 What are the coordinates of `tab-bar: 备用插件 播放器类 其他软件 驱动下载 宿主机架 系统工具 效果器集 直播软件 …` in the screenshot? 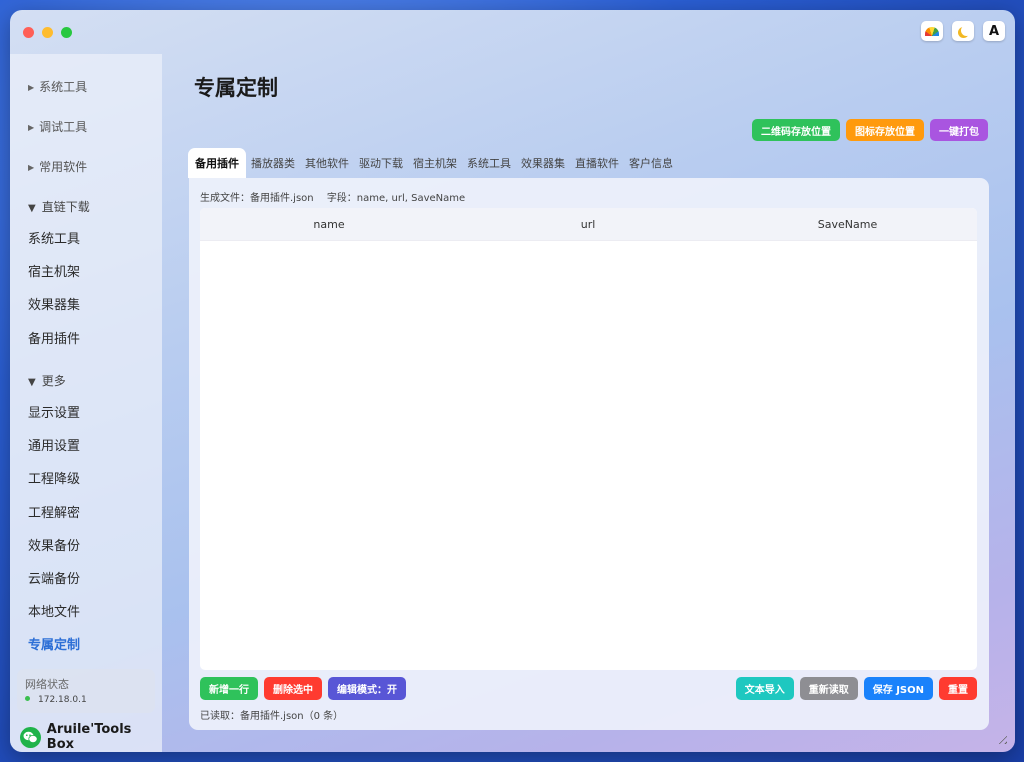 It's located at (433, 163).